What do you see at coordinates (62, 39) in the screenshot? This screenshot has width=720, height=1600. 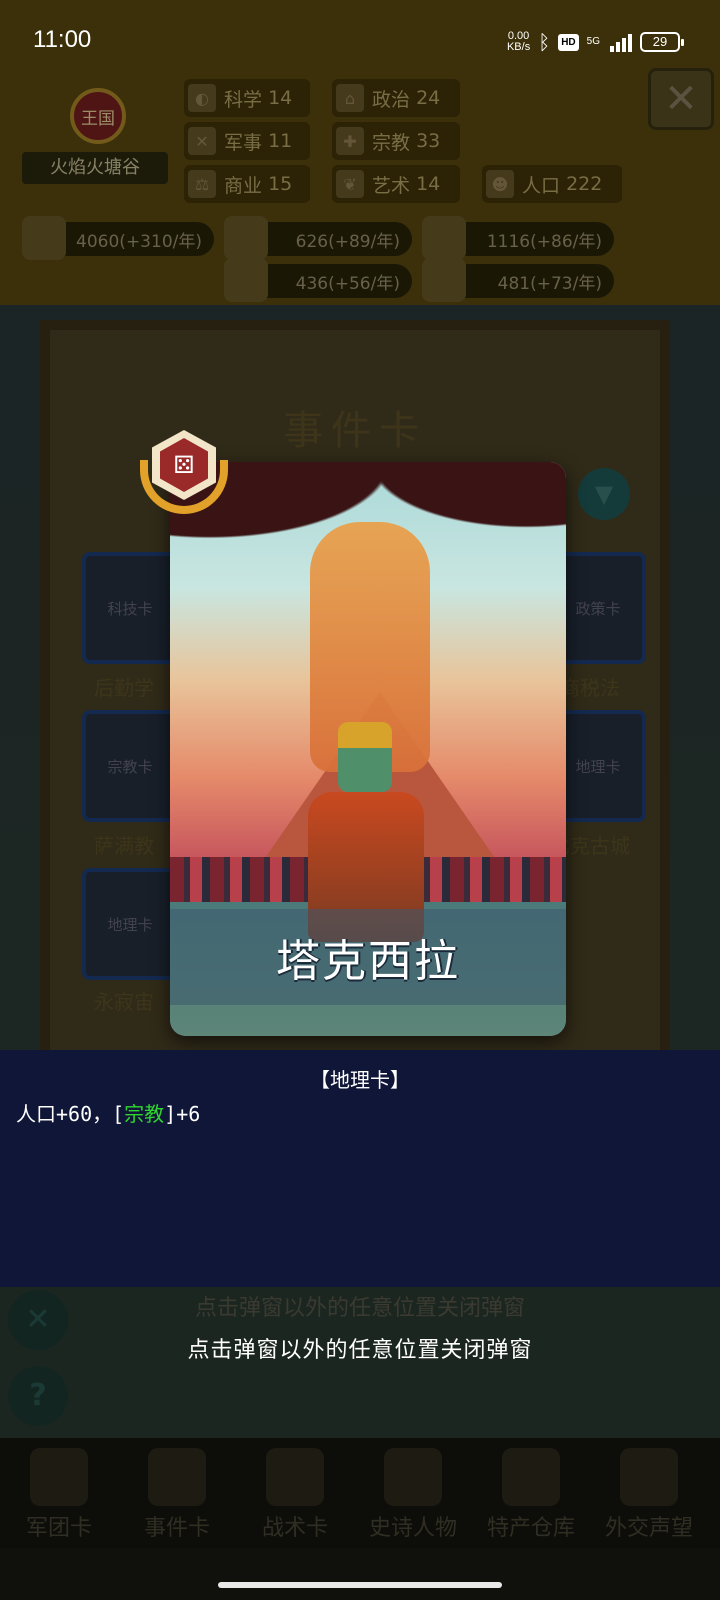 I see `clock: 11:00` at bounding box center [62, 39].